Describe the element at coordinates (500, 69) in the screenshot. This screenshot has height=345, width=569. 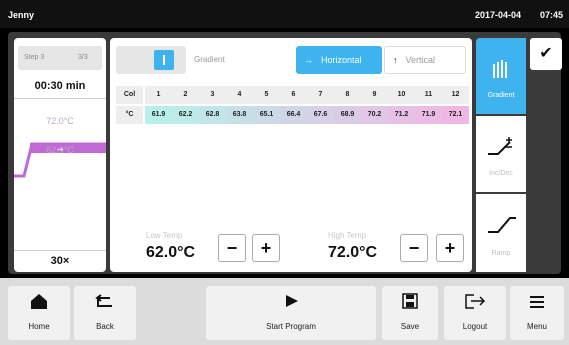
I see `gradient-bars-icon` at that location.